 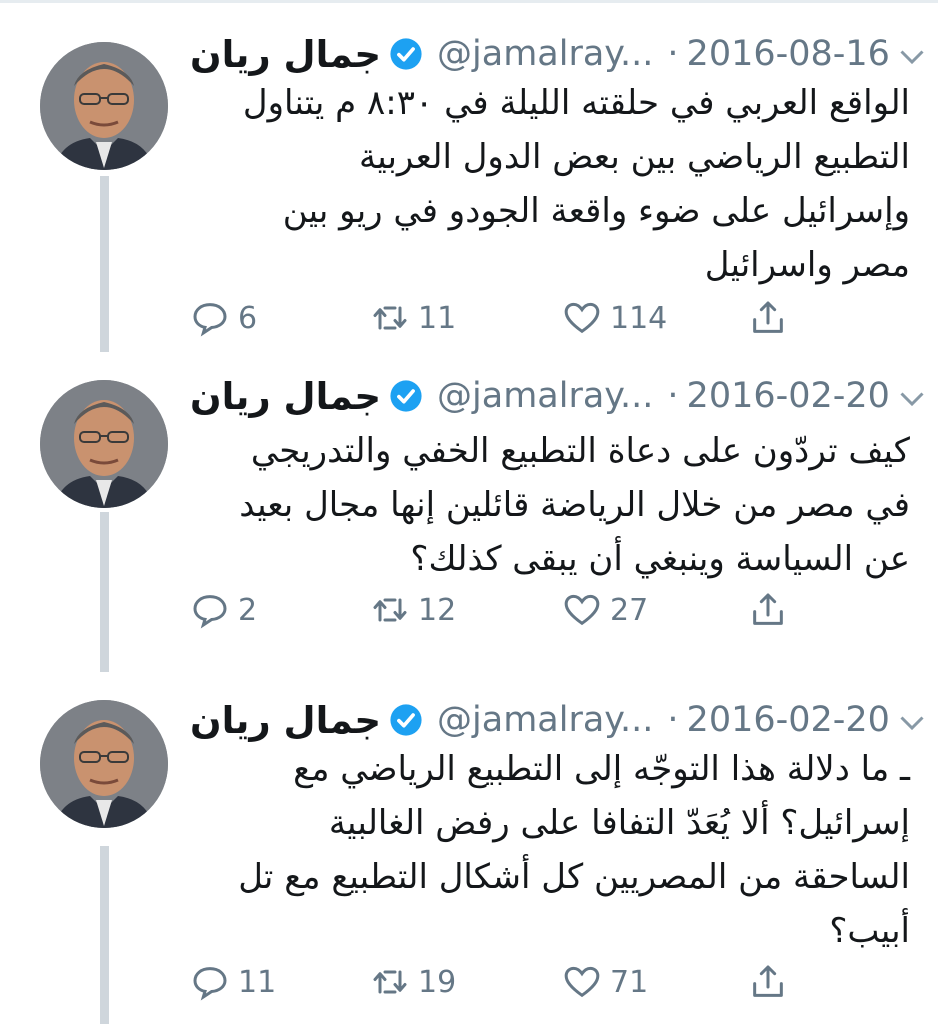 I want to click on retweet-count: 11, so click(x=437, y=318).